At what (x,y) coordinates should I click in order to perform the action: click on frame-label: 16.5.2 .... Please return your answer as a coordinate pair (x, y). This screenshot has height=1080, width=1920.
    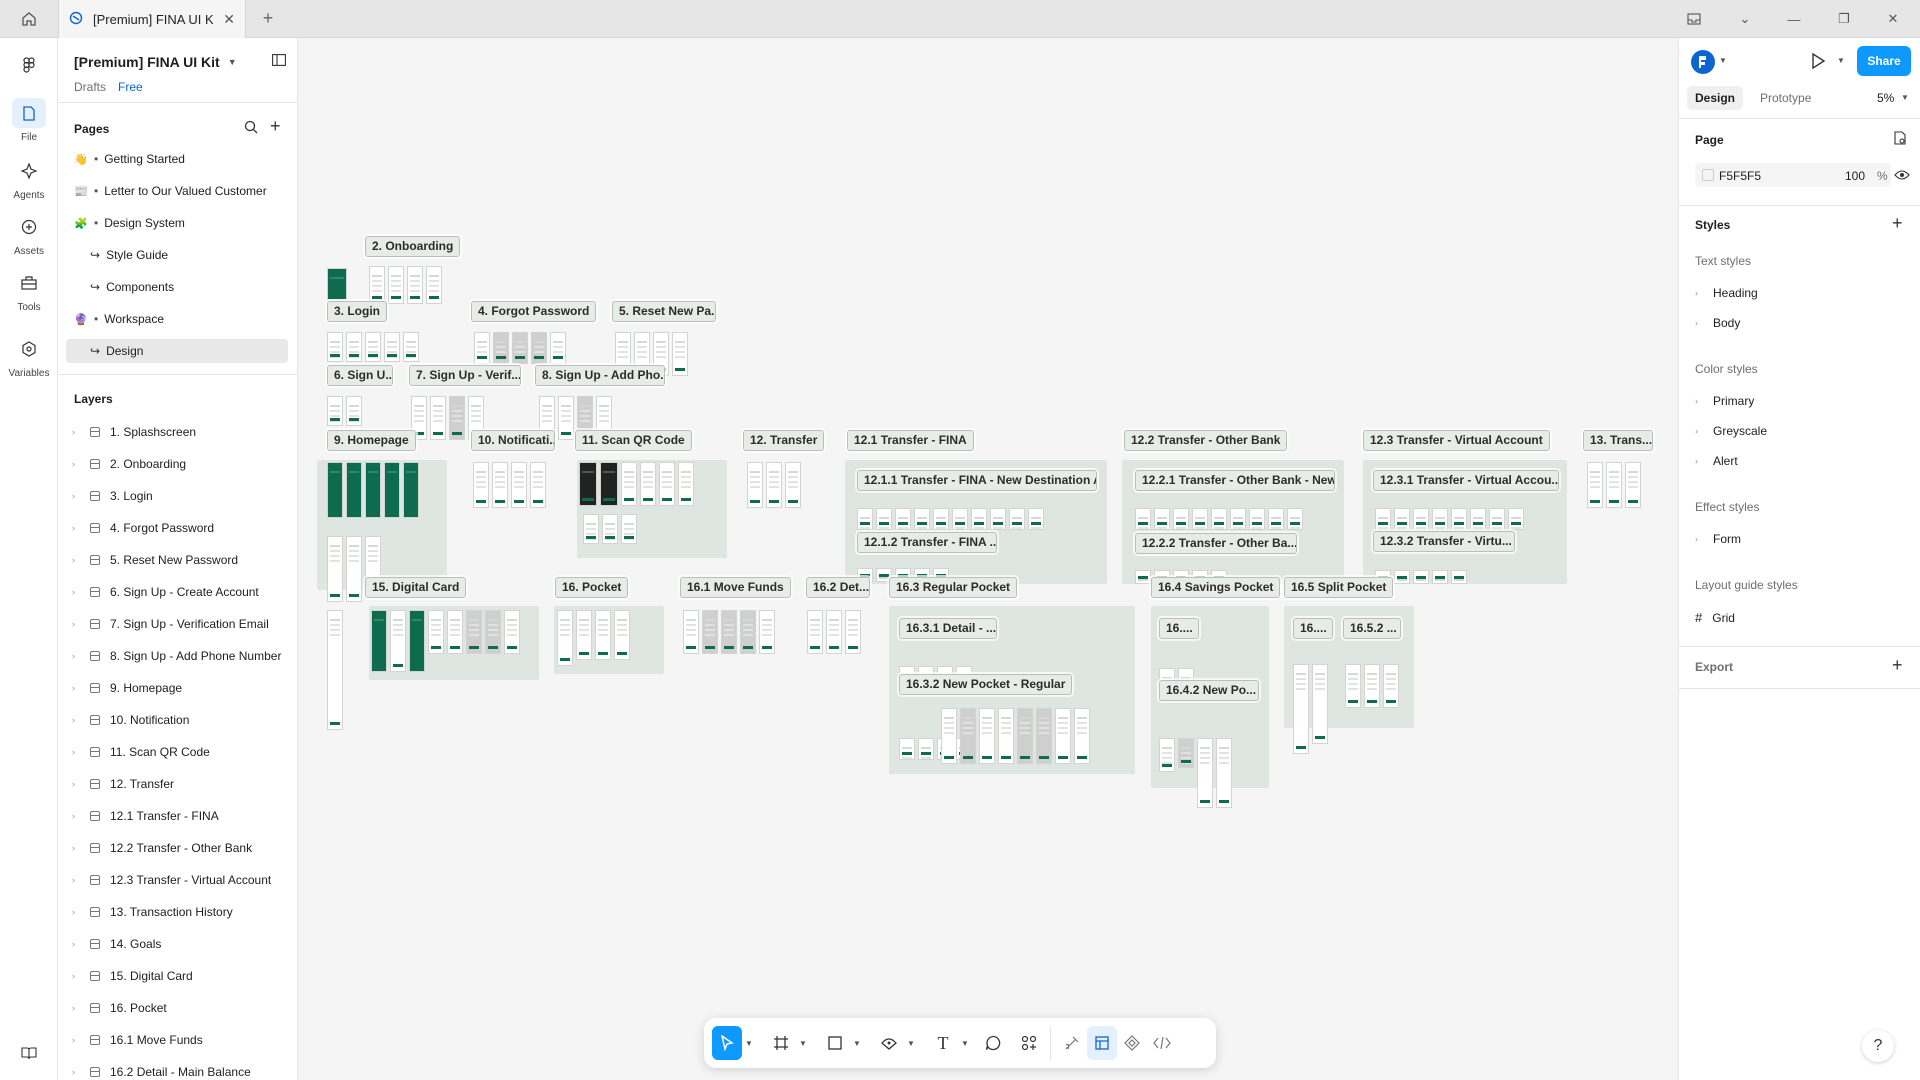
    Looking at the image, I should click on (1372, 628).